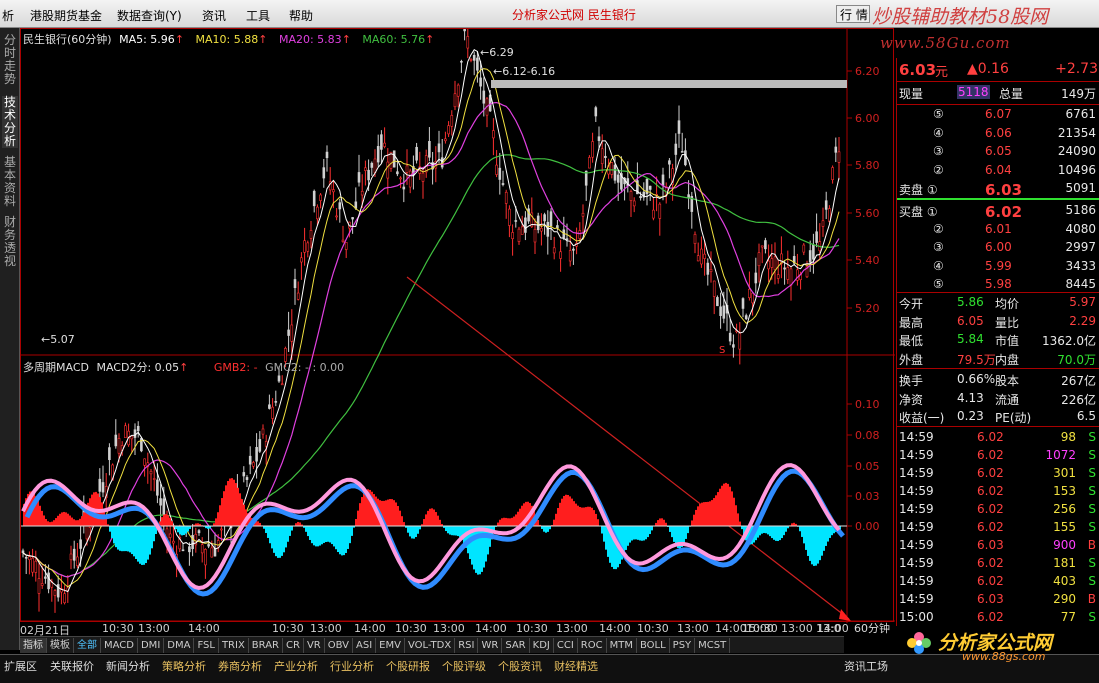 This screenshot has width=1099, height=683. Describe the element at coordinates (592, 645) in the screenshot. I see `indicator-tab: ROC` at that location.